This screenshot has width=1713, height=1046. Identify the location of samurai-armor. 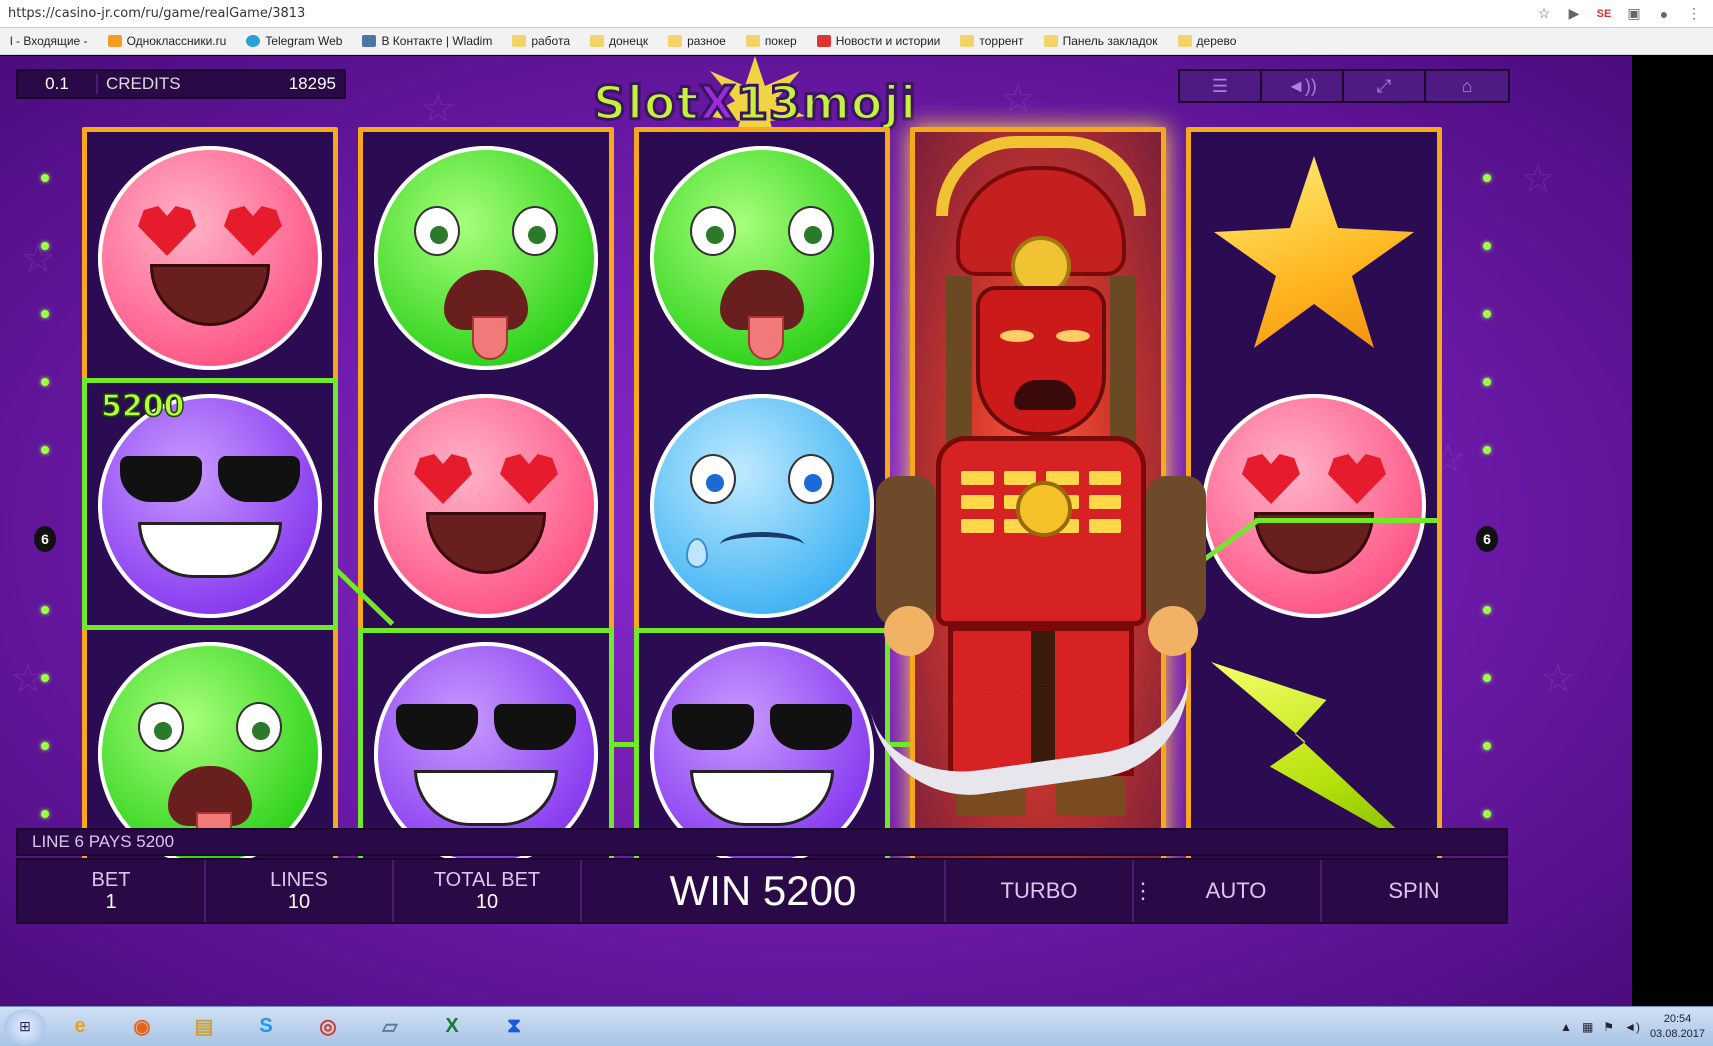
(1041, 531).